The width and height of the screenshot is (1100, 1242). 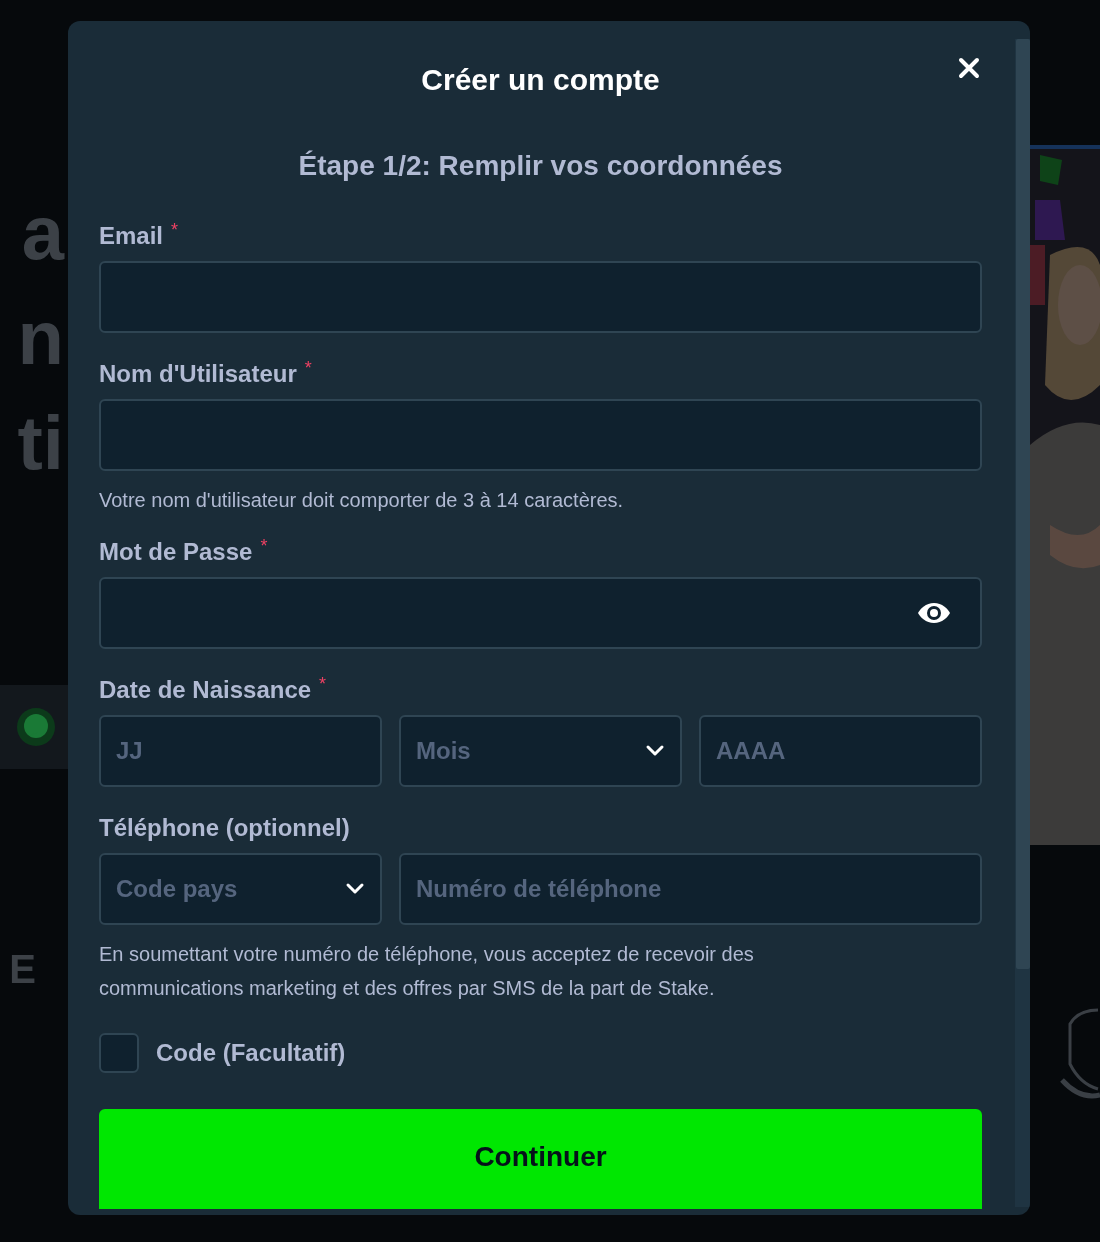 I want to click on password-field, so click(x=540, y=613).